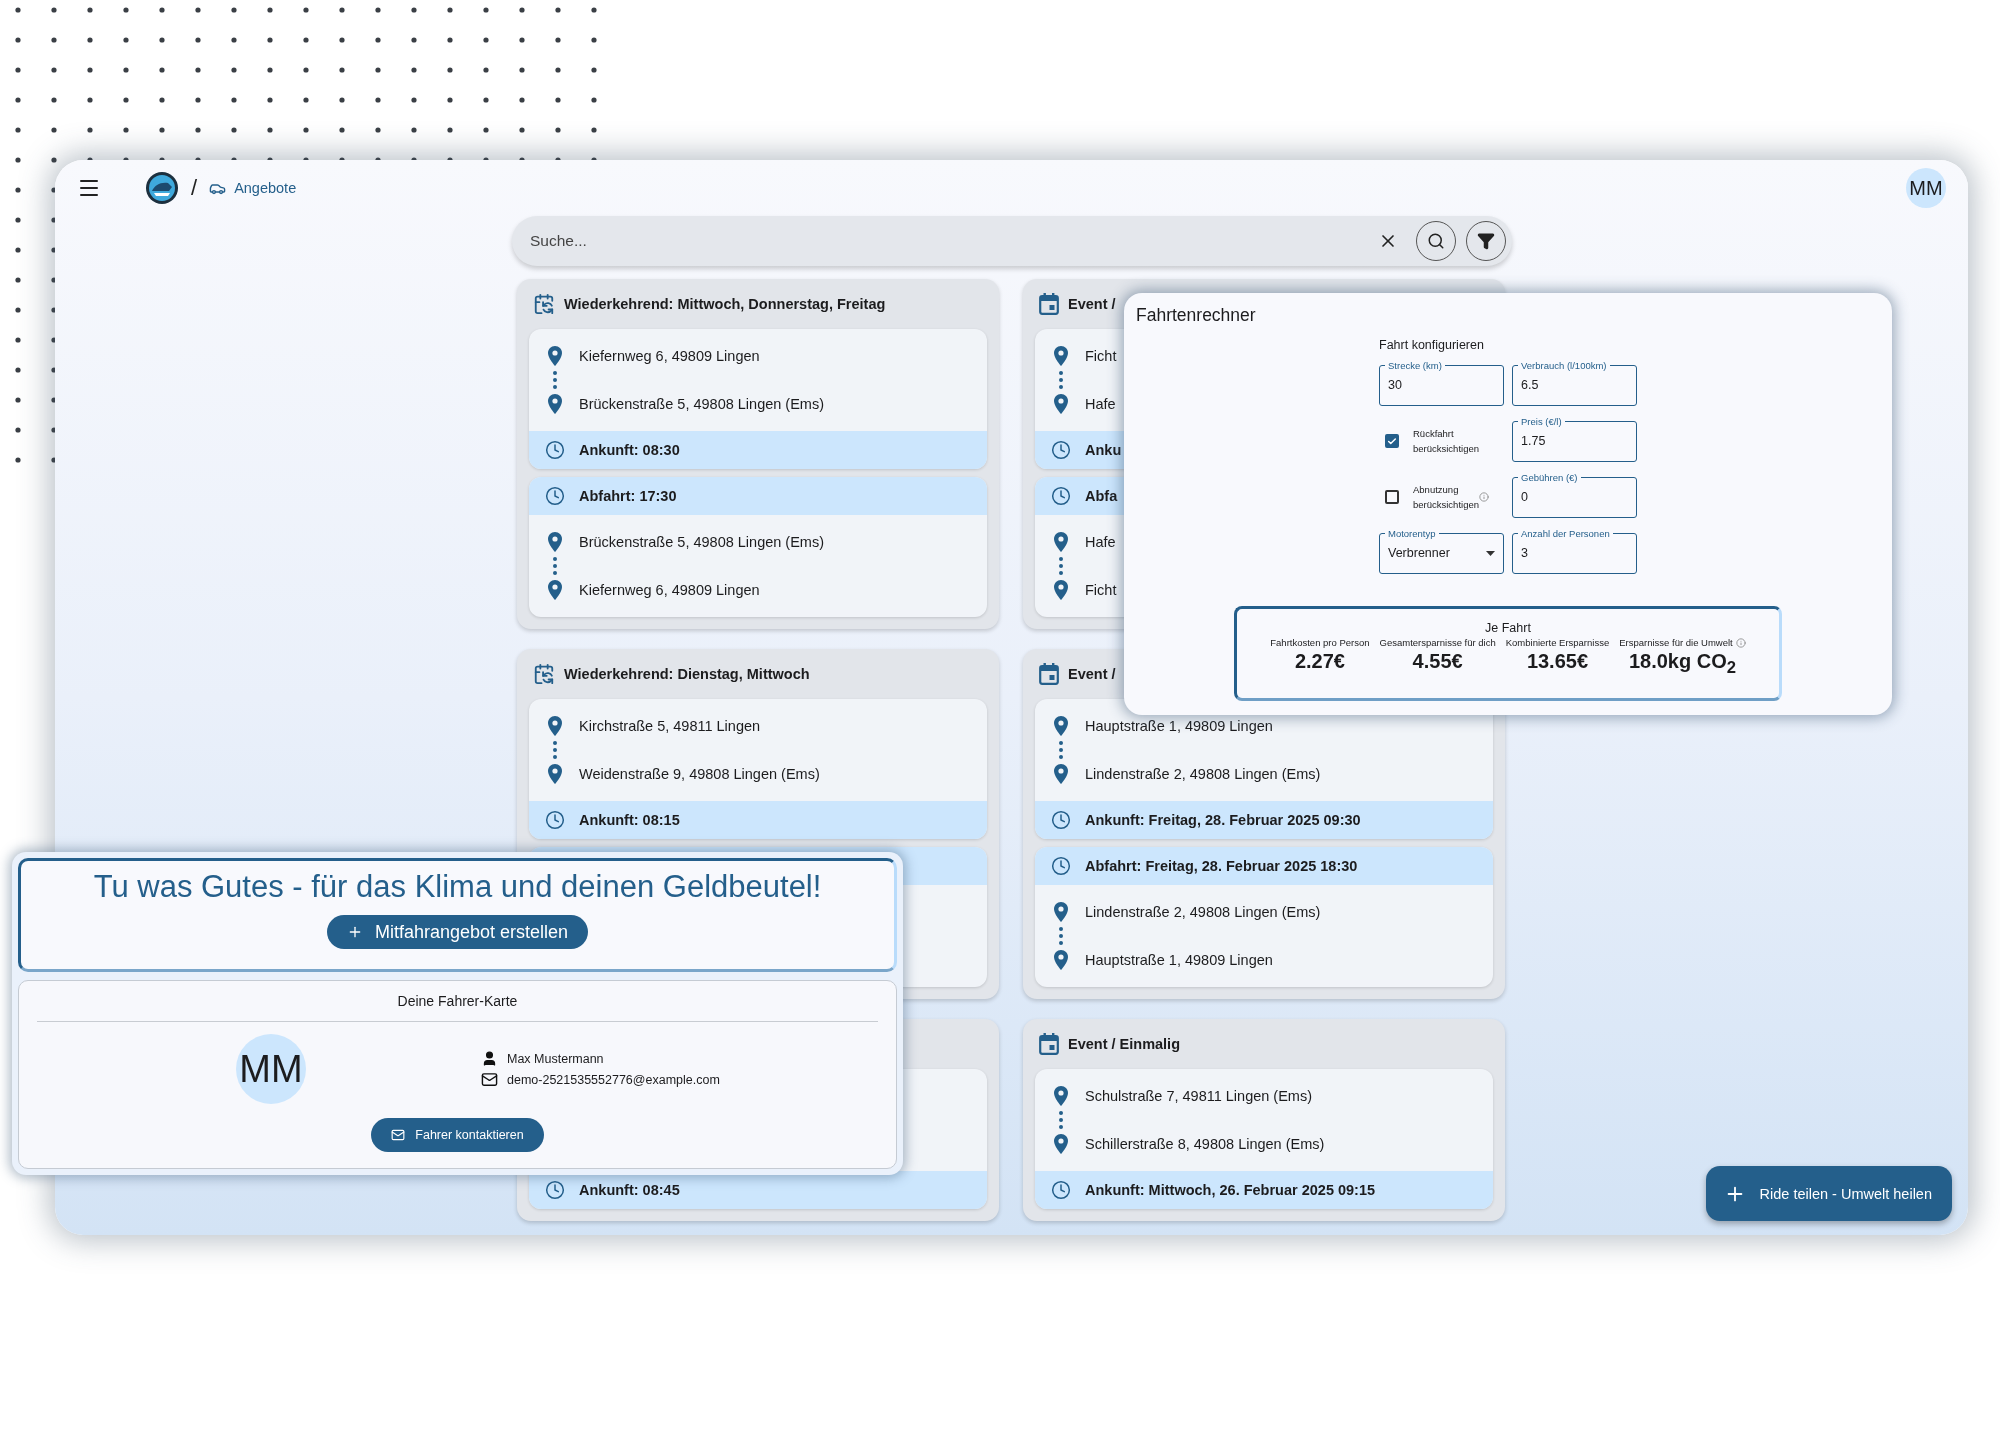 The image size is (2000, 1429). What do you see at coordinates (1264, 1120) in the screenshot?
I see `ride-card: Event / Einmalig Schulstraße 7, 49811 Lingen (Ems) Schillerstraße 8, 49808 Lingen (Ems) Ankunft: Mittwoch, 26. Februar 2025 09:15` at bounding box center [1264, 1120].